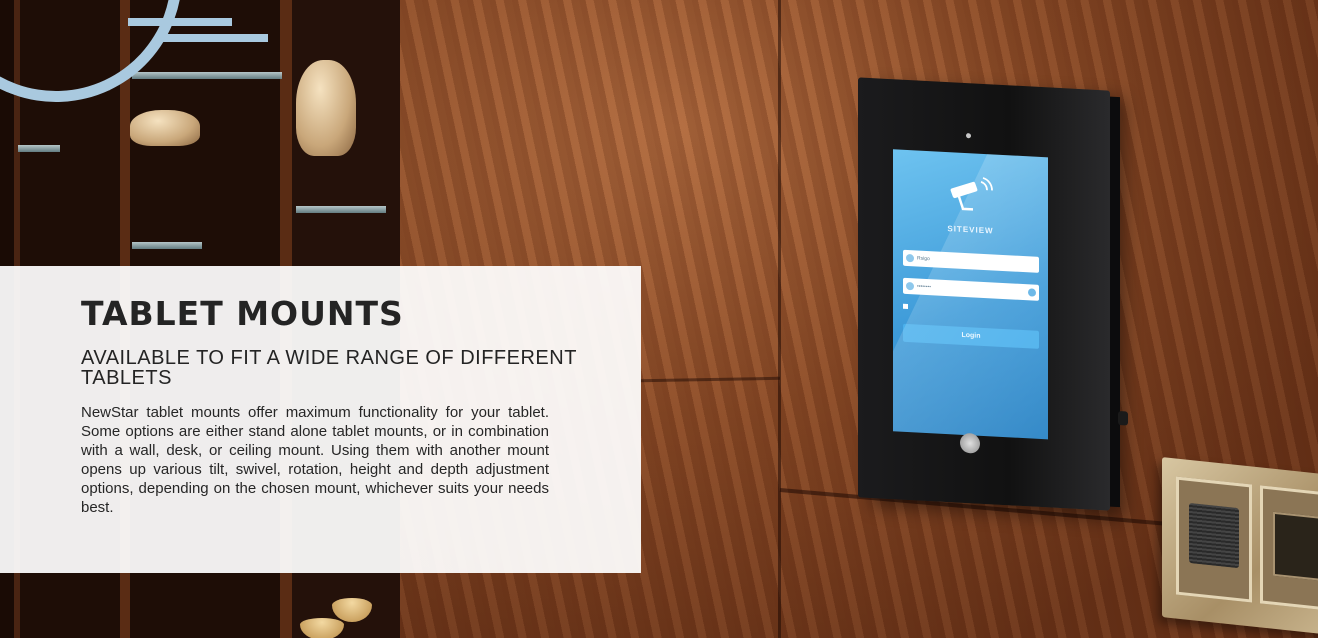 The image size is (1318, 638). Describe the element at coordinates (910, 286) in the screenshot. I see `lock-icon` at that location.